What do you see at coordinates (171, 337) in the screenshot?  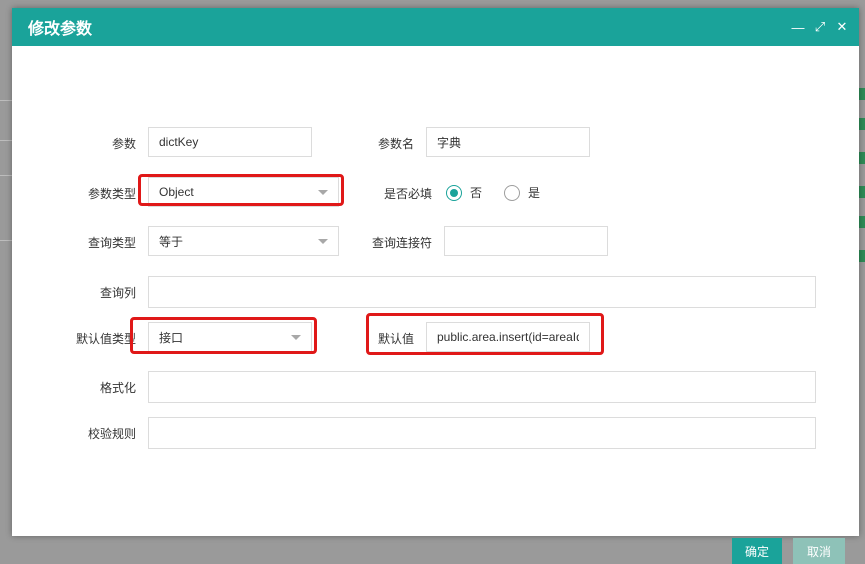 I see `default-type-value: 接口` at bounding box center [171, 337].